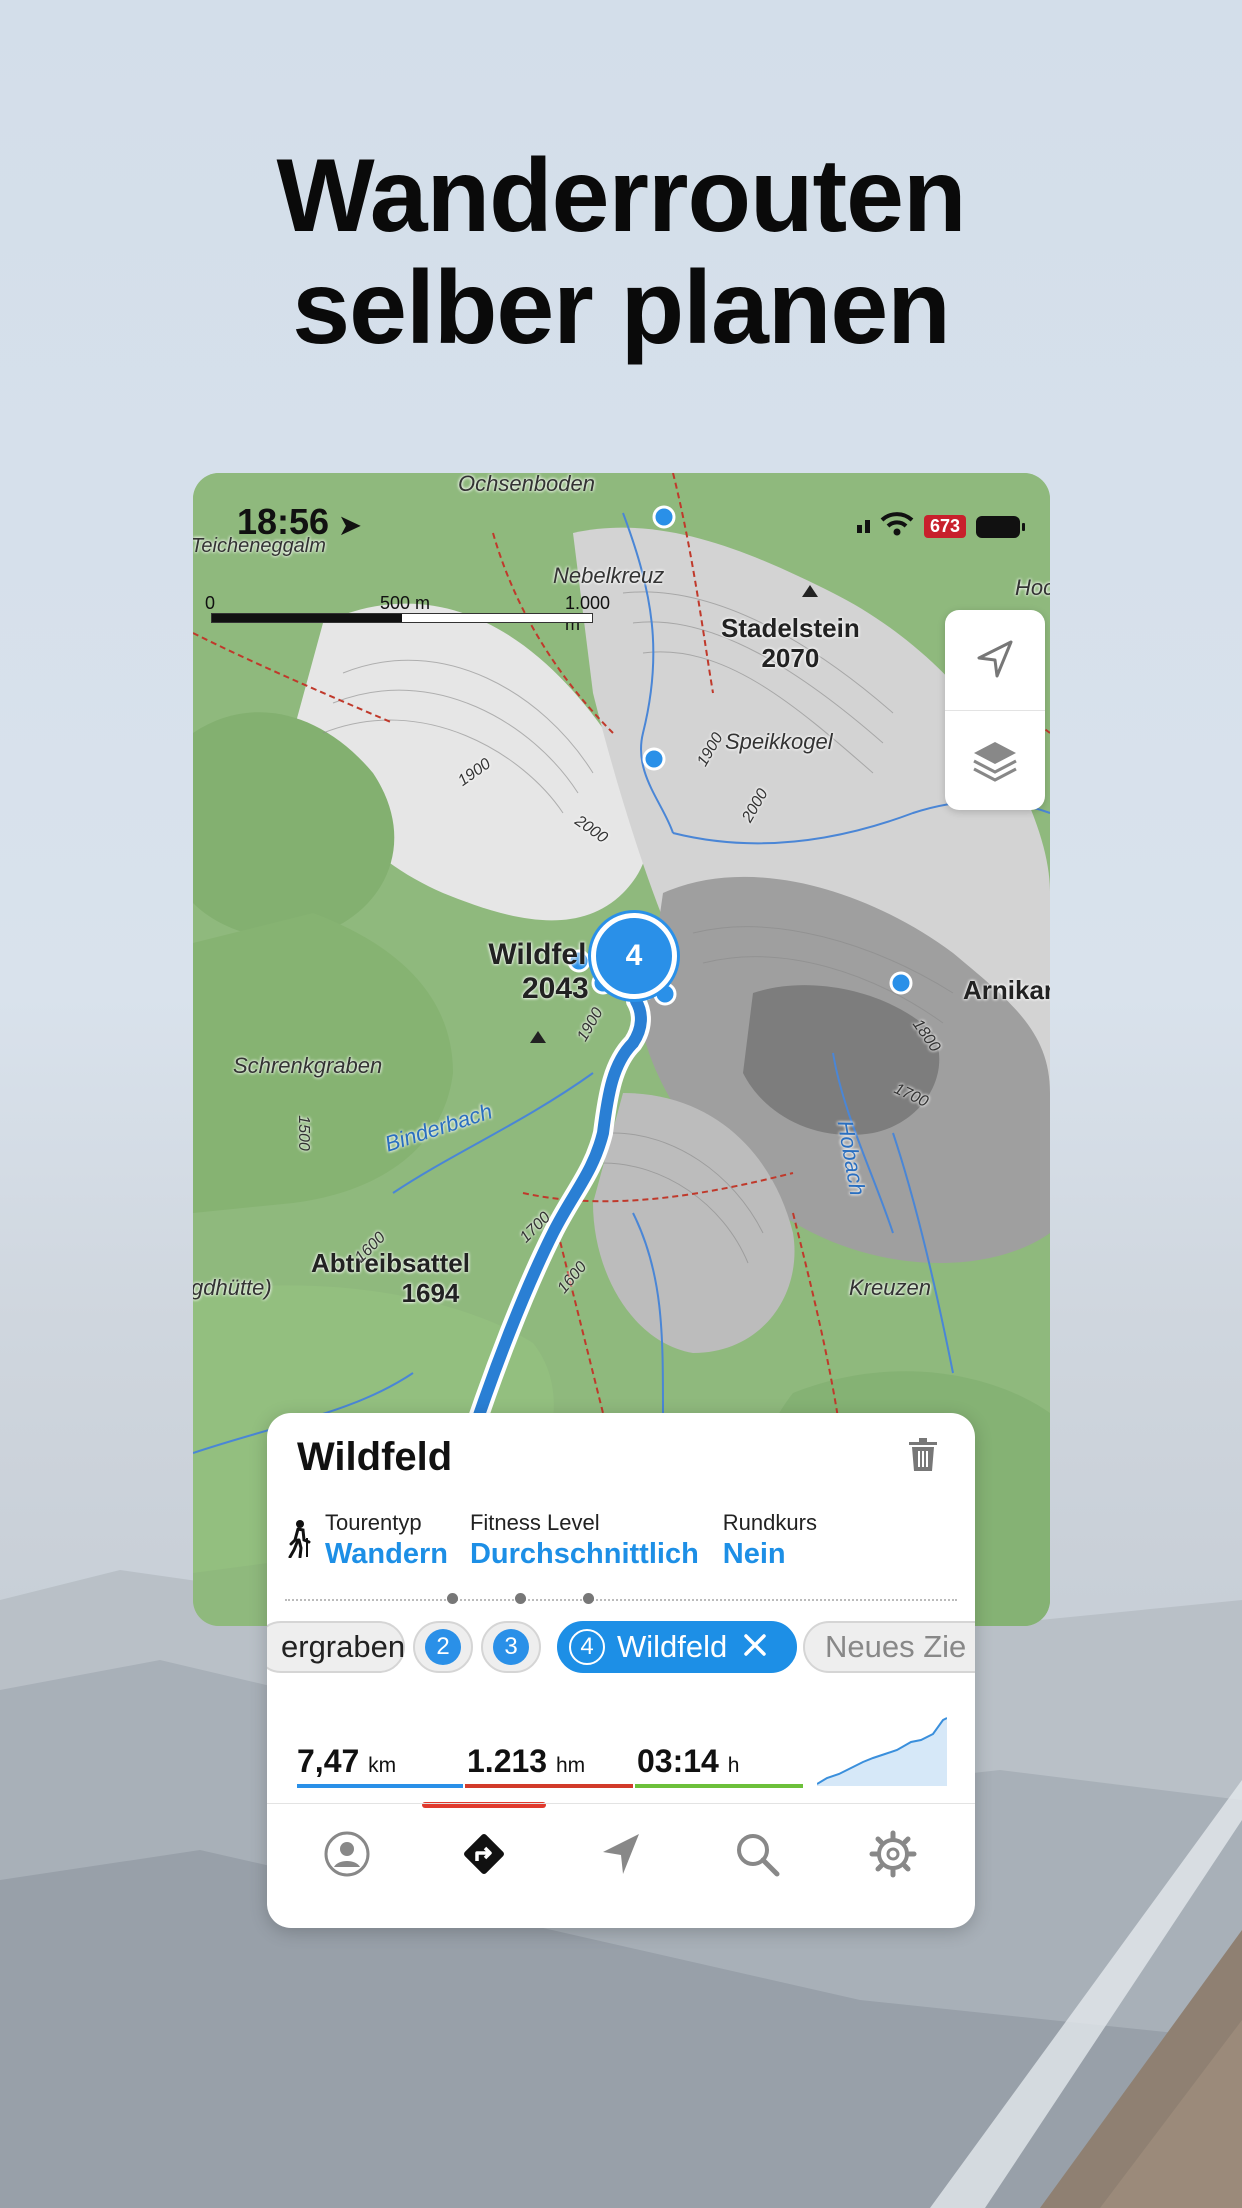 Image resolution: width=1242 pixels, height=2208 pixels. What do you see at coordinates (380, 1786) in the screenshot?
I see `distance-bar` at bounding box center [380, 1786].